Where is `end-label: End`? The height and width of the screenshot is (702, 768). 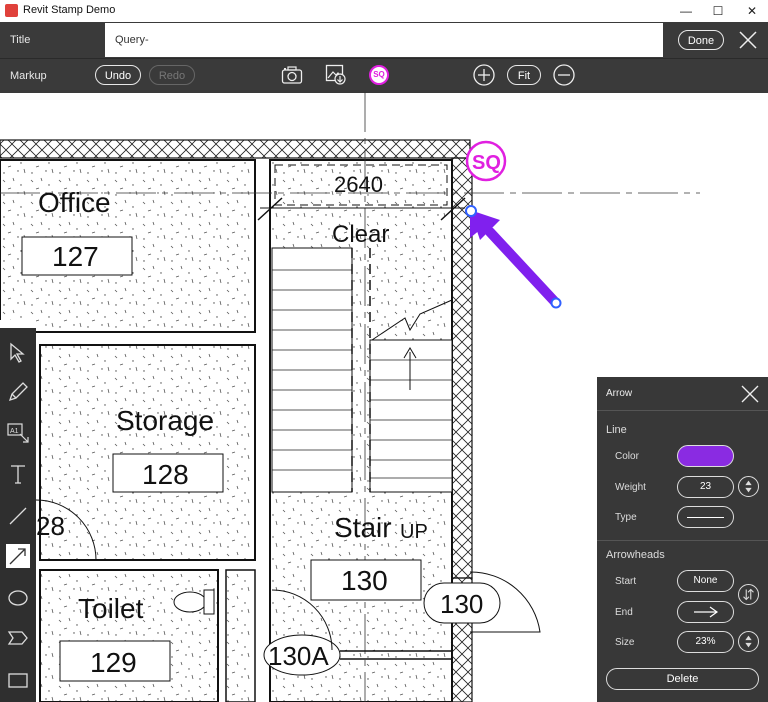 end-label: End is located at coordinates (624, 612).